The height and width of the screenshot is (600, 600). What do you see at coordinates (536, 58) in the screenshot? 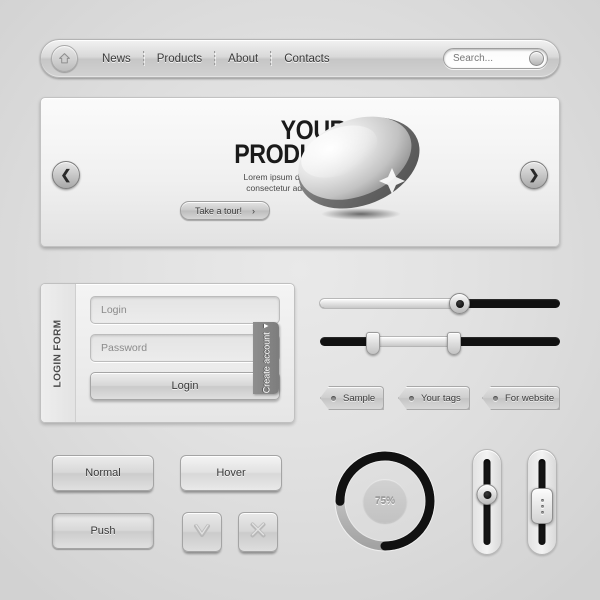
I see `search-submit-button` at bounding box center [536, 58].